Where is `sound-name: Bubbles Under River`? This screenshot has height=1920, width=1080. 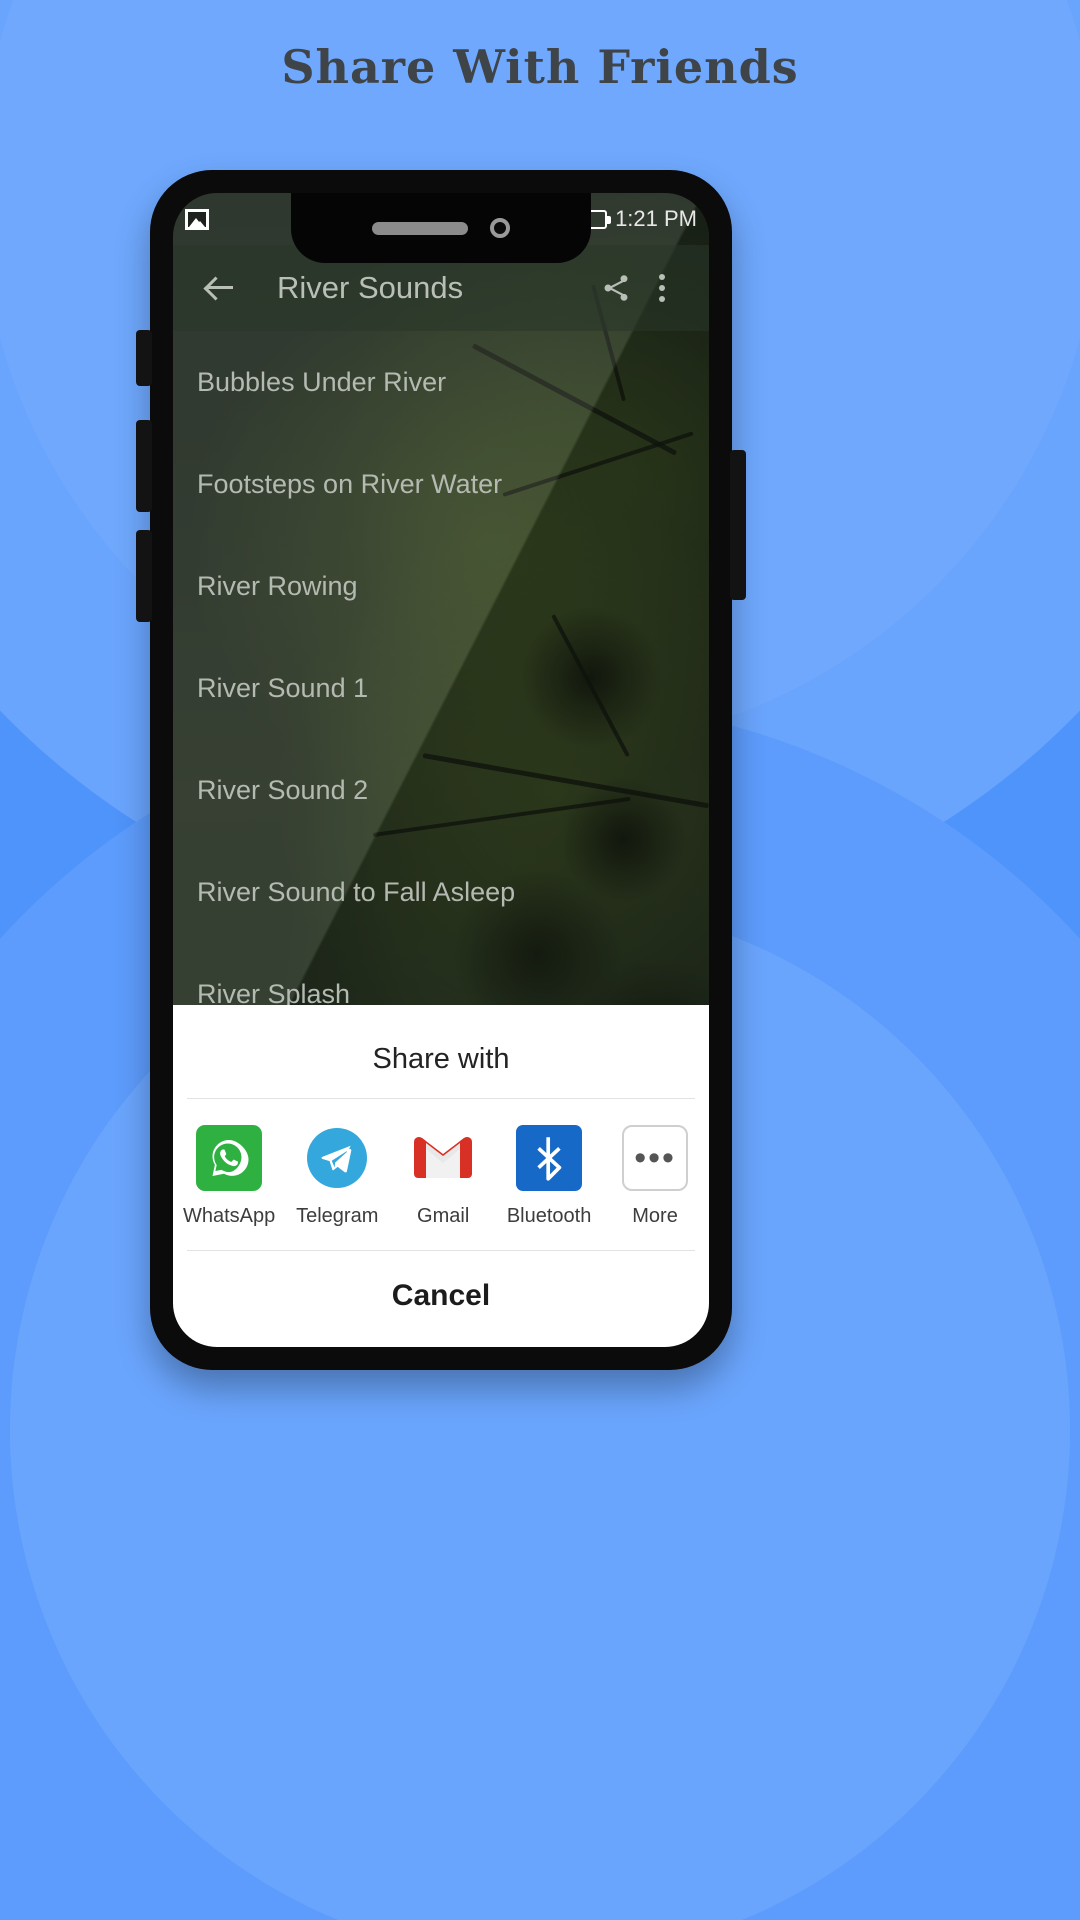
sound-name: Bubbles Under River is located at coordinates (322, 381).